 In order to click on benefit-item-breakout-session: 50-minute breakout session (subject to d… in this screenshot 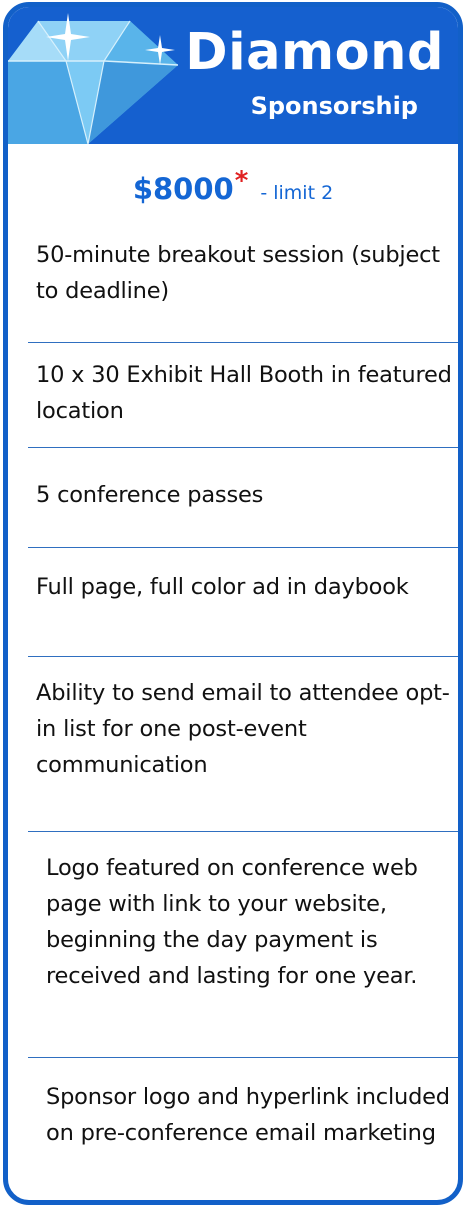, I will do `click(238, 273)`.